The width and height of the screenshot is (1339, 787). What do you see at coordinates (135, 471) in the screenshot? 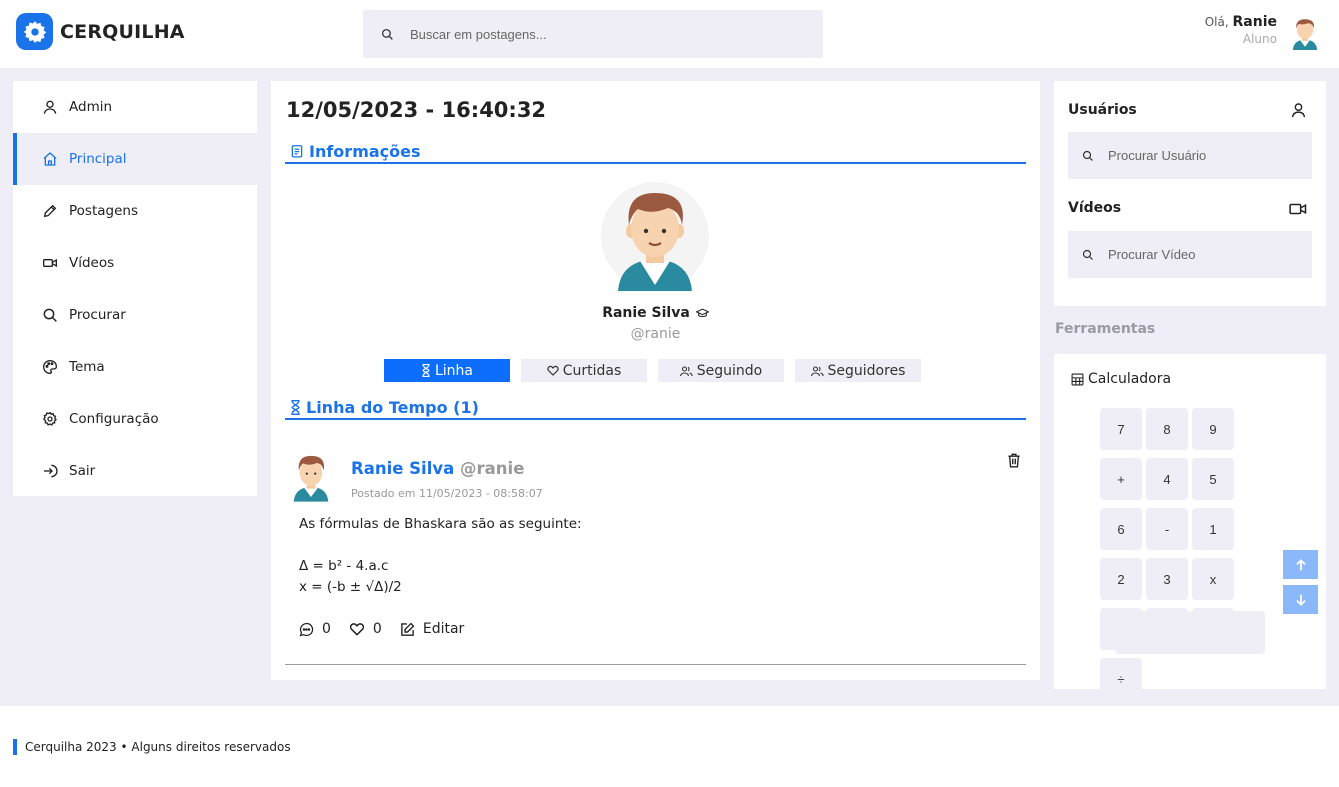
I see `sidebar-item-sair: Sair` at bounding box center [135, 471].